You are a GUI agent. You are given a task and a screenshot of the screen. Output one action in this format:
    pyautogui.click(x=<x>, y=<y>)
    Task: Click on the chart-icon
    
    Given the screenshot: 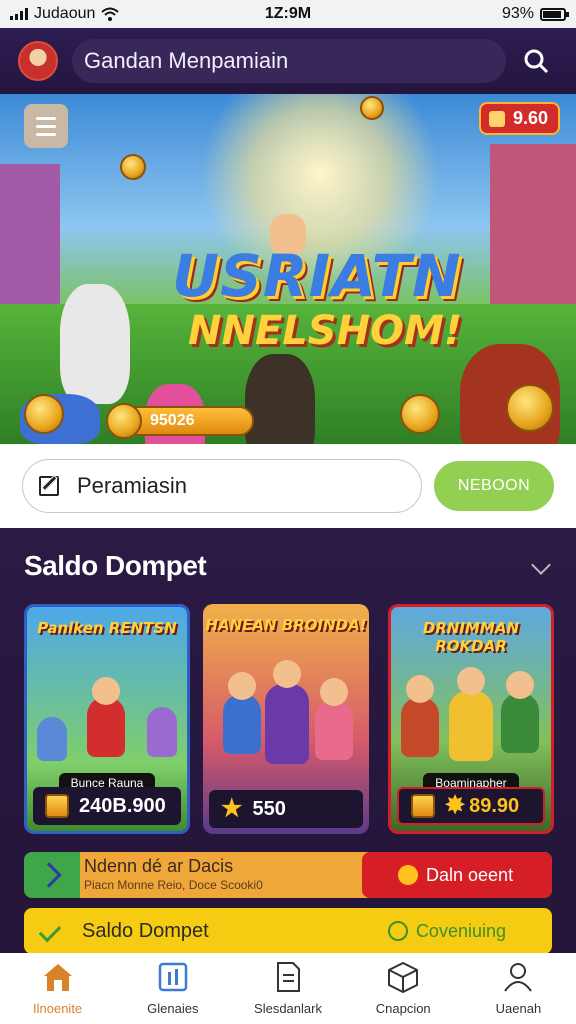 What is the action you would take?
    pyautogui.click(x=173, y=977)
    